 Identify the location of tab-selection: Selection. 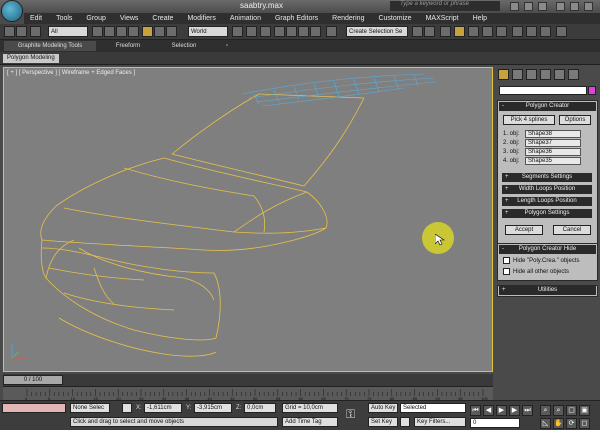
(184, 46).